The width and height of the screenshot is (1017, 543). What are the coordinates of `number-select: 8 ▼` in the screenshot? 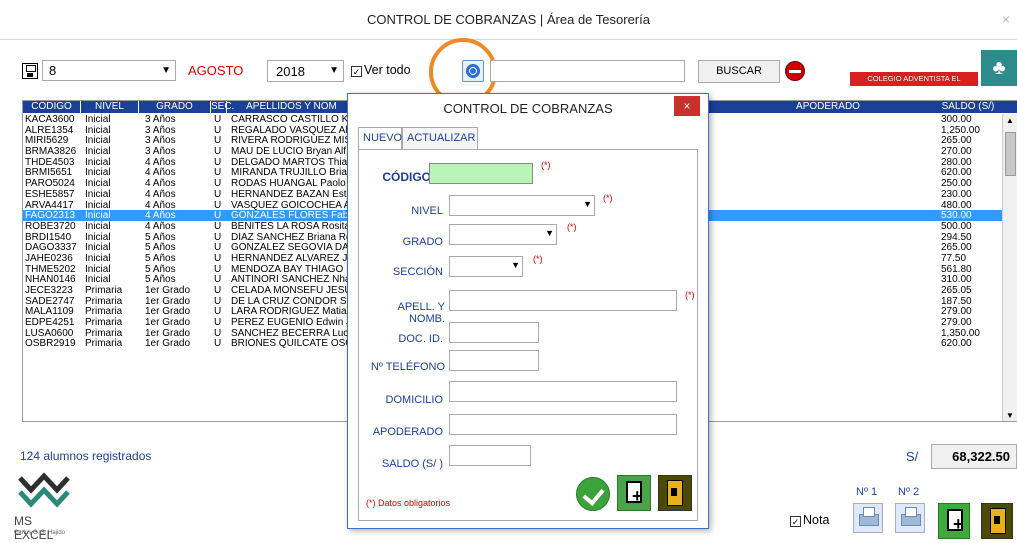 It's located at (109, 70).